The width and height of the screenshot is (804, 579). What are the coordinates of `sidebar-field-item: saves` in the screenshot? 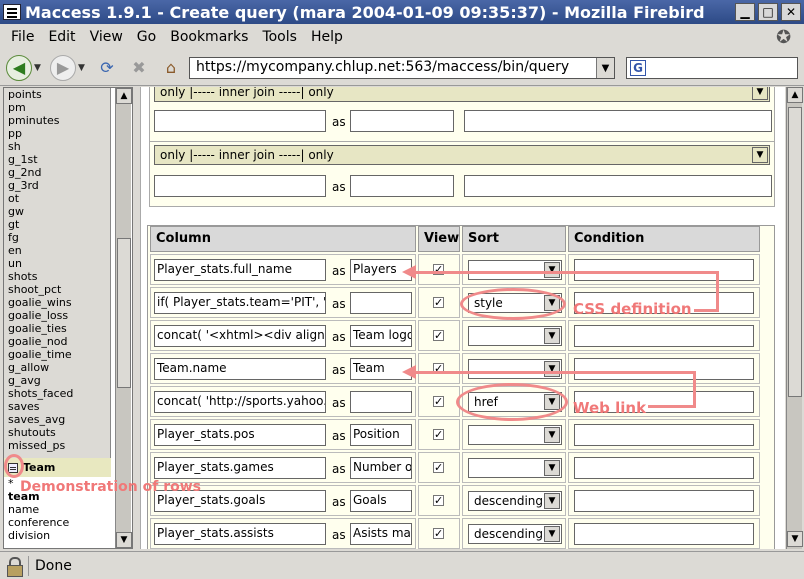 It's located at (59, 406).